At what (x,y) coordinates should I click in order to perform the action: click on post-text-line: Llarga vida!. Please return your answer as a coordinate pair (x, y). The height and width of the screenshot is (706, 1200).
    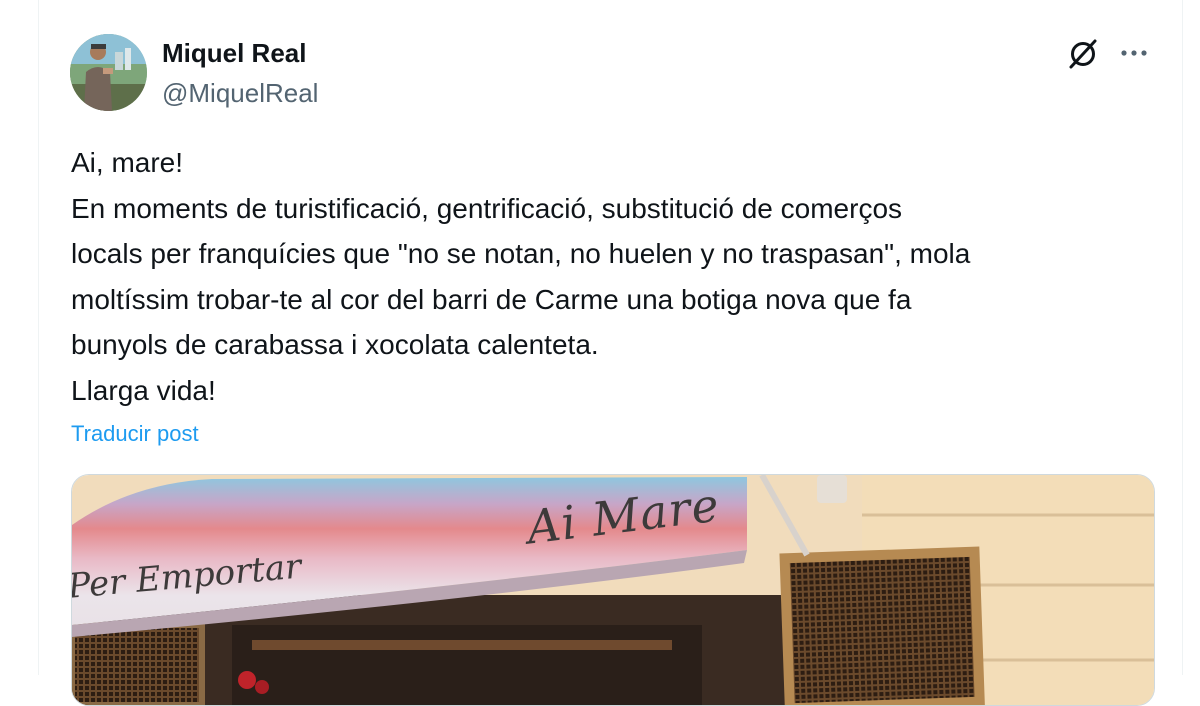
    Looking at the image, I should click on (143, 390).